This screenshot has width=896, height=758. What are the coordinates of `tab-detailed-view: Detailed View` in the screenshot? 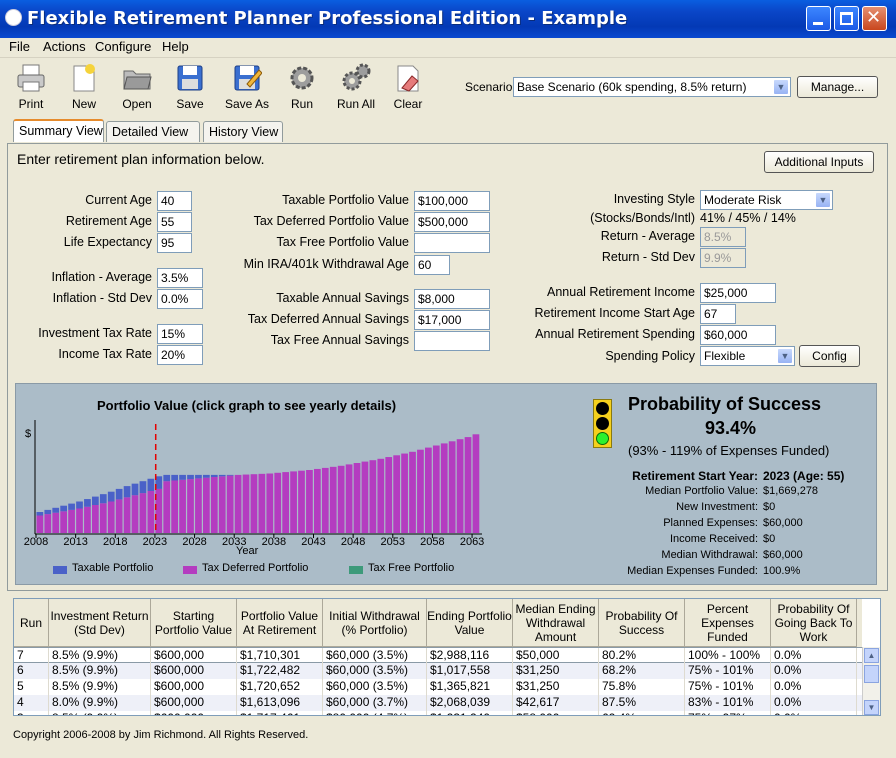 It's located at (153, 131).